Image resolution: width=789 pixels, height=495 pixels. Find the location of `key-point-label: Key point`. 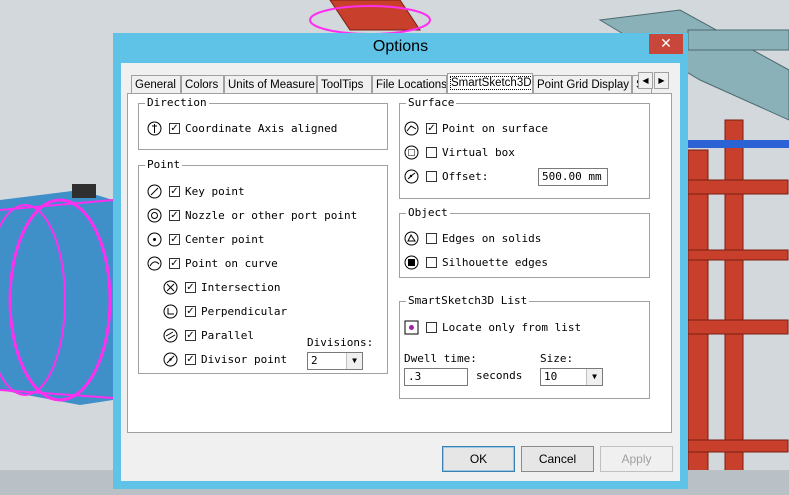

key-point-label: Key point is located at coordinates (215, 191).